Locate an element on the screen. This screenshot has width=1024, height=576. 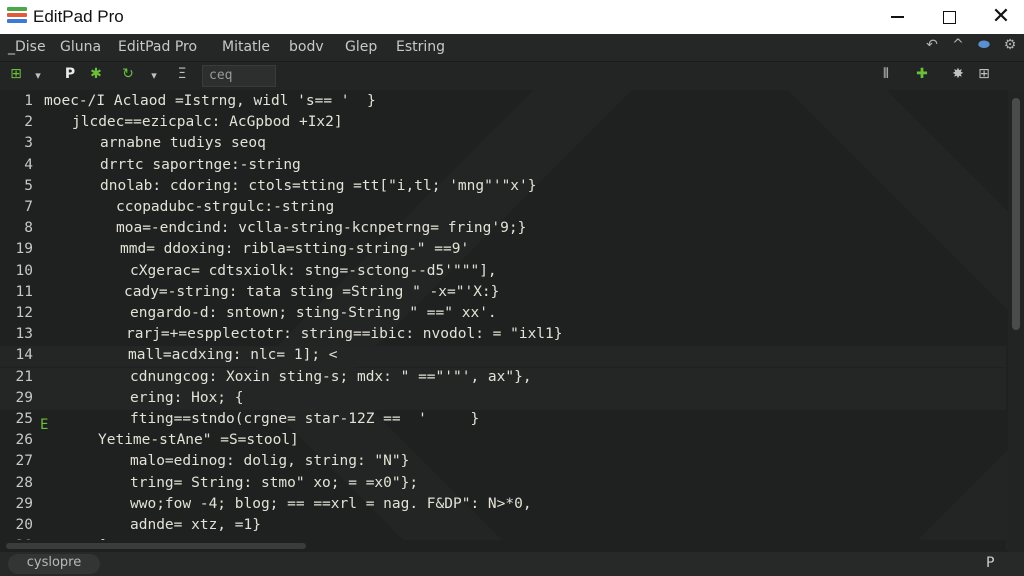
code-line: 26 Yetime-stAne" =S=stool] is located at coordinates (503, 441).